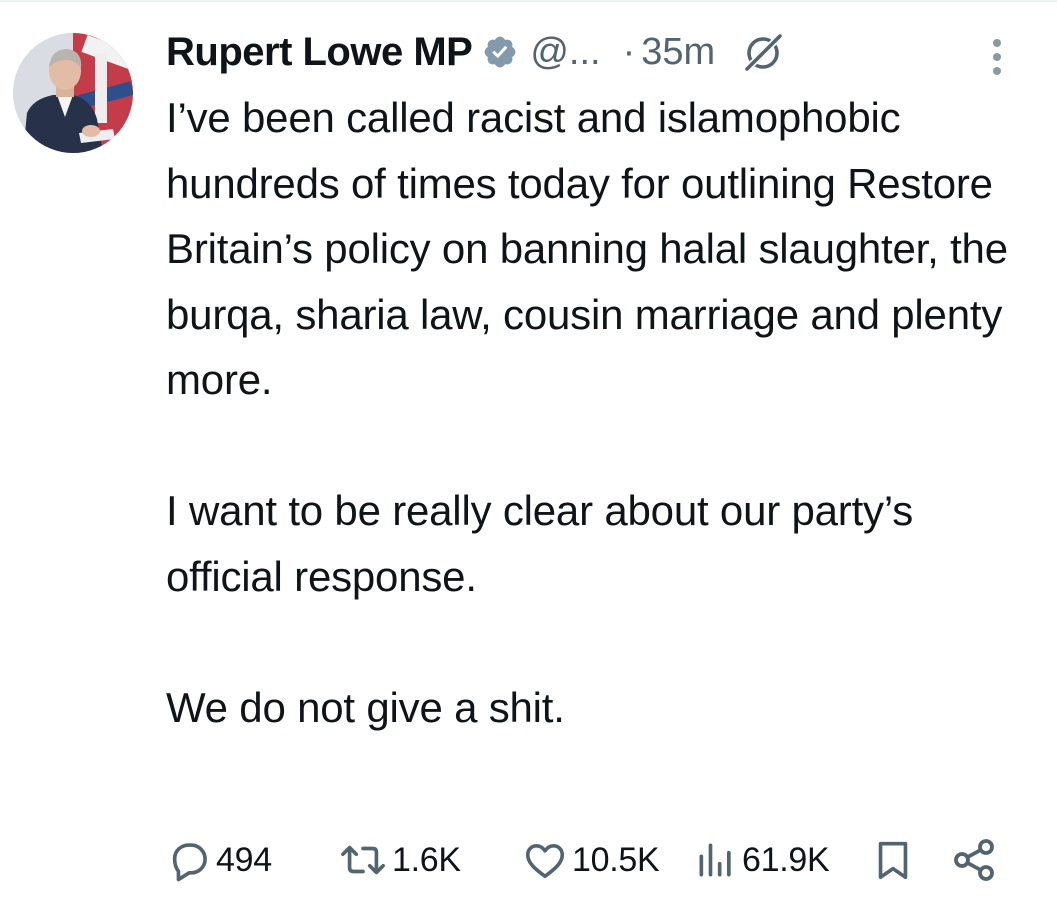  I want to click on reply-button: 494, so click(219, 860).